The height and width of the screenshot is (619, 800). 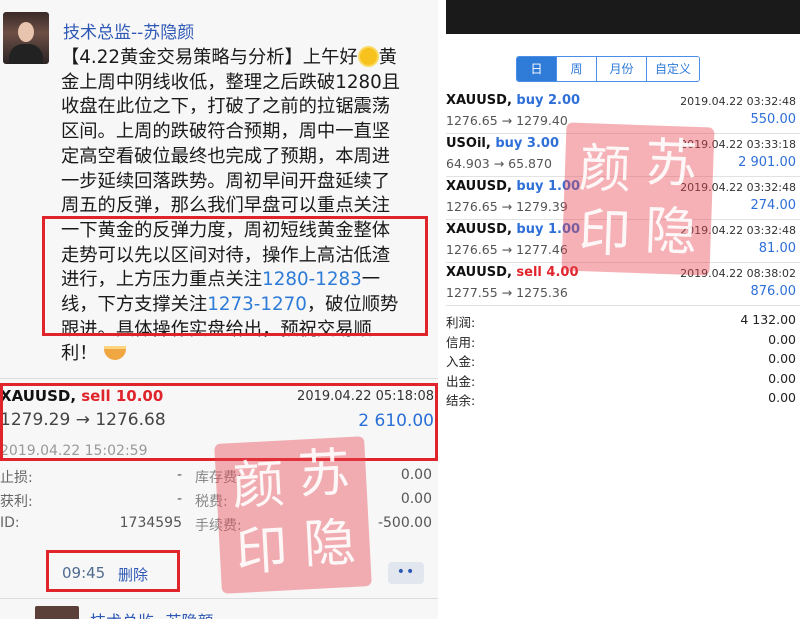 What do you see at coordinates (738, 187) in the screenshot?
I see `order-time: 2019.04.22 03:32:48` at bounding box center [738, 187].